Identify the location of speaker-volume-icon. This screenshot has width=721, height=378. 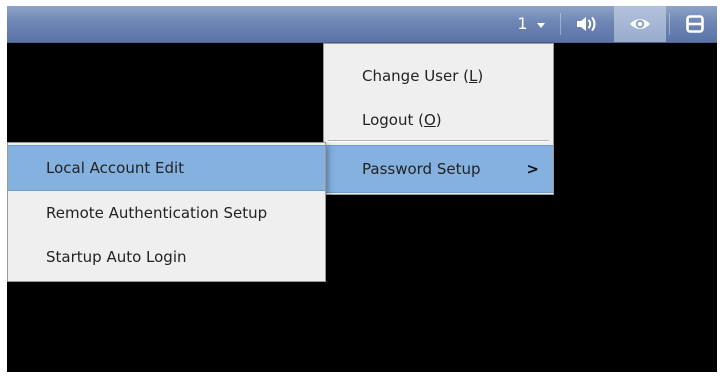
(586, 24).